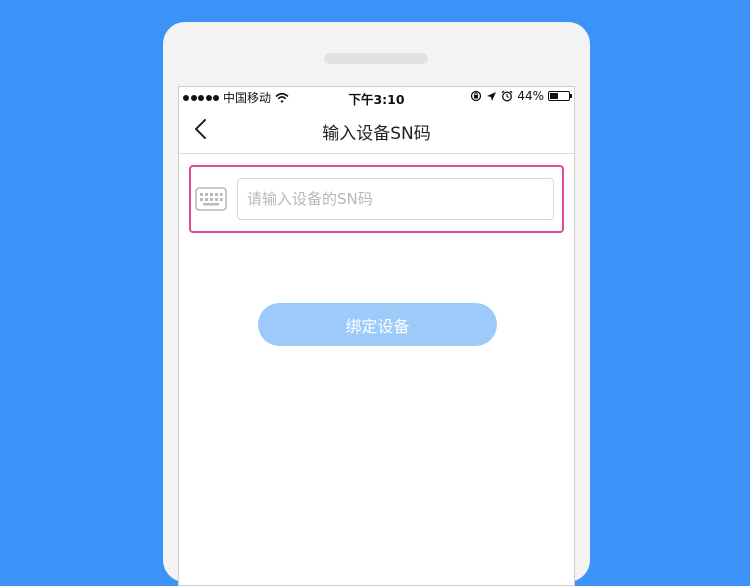 This screenshot has height=586, width=750. I want to click on location-icon, so click(492, 96).